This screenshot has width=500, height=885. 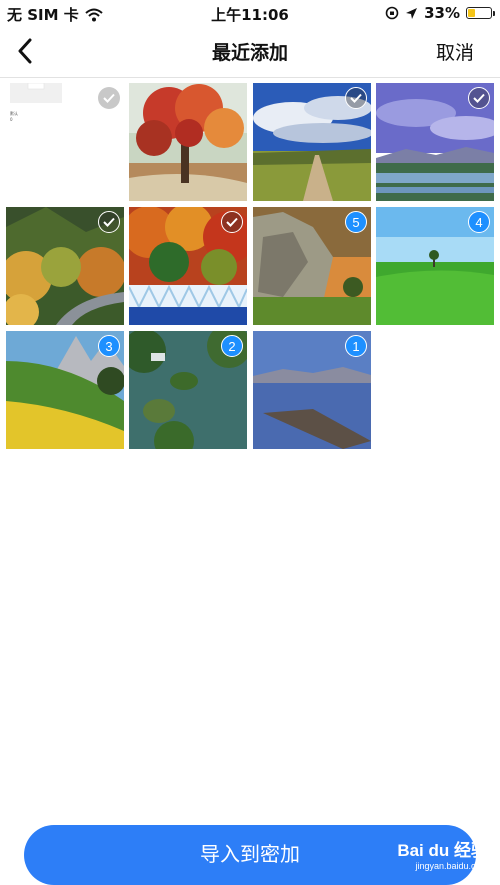 I want to click on nav-bar: 最近添加 取消, so click(x=250, y=52).